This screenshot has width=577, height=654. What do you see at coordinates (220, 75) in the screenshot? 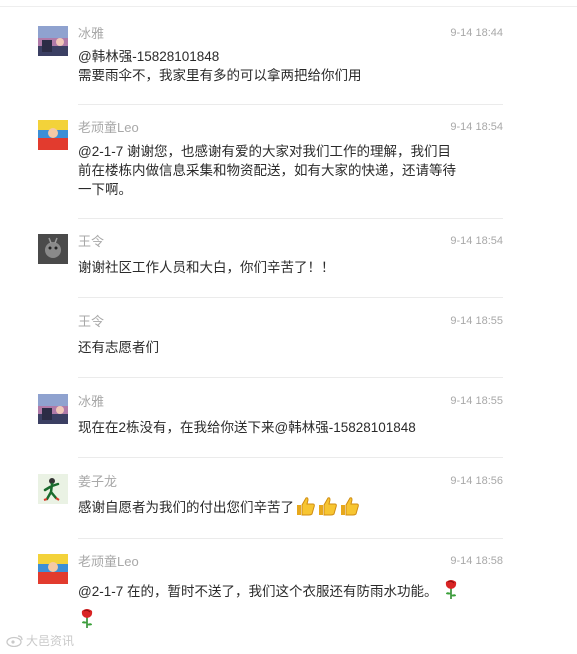
I see `message-line: 需要雨伞不，我家里有多的可以拿两把给你们用` at bounding box center [220, 75].